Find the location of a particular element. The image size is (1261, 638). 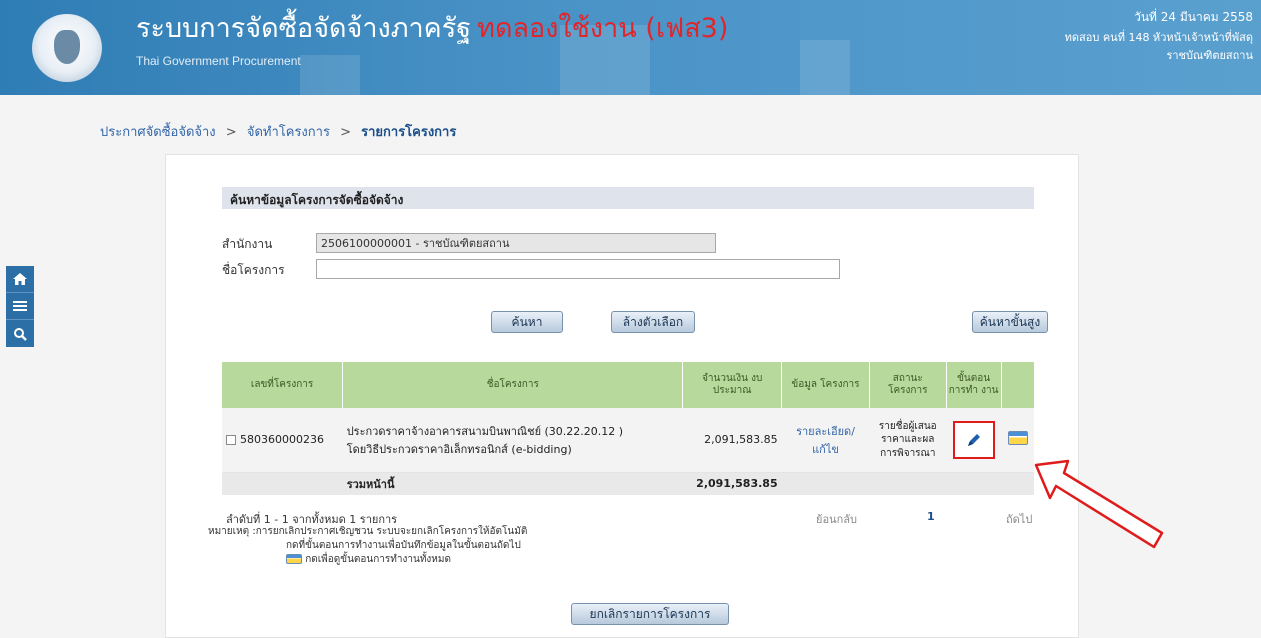

col-view-all is located at coordinates (1017, 385).